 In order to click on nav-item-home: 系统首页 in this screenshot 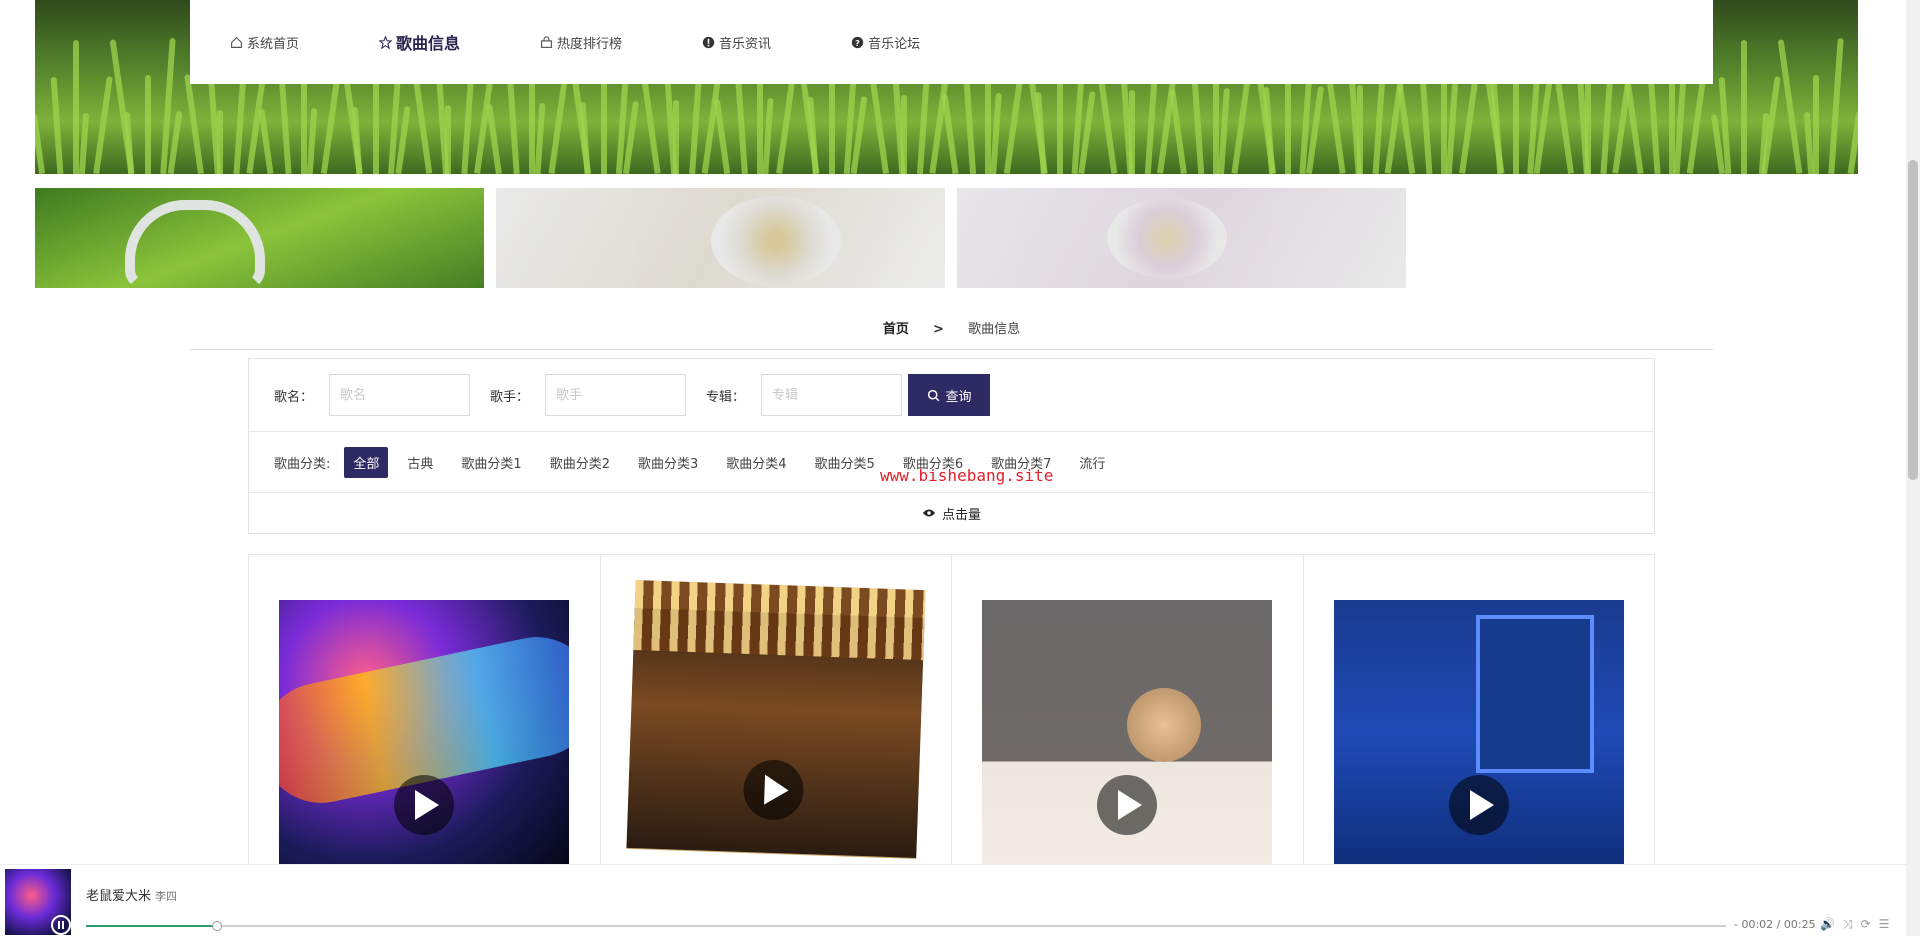, I will do `click(264, 42)`.